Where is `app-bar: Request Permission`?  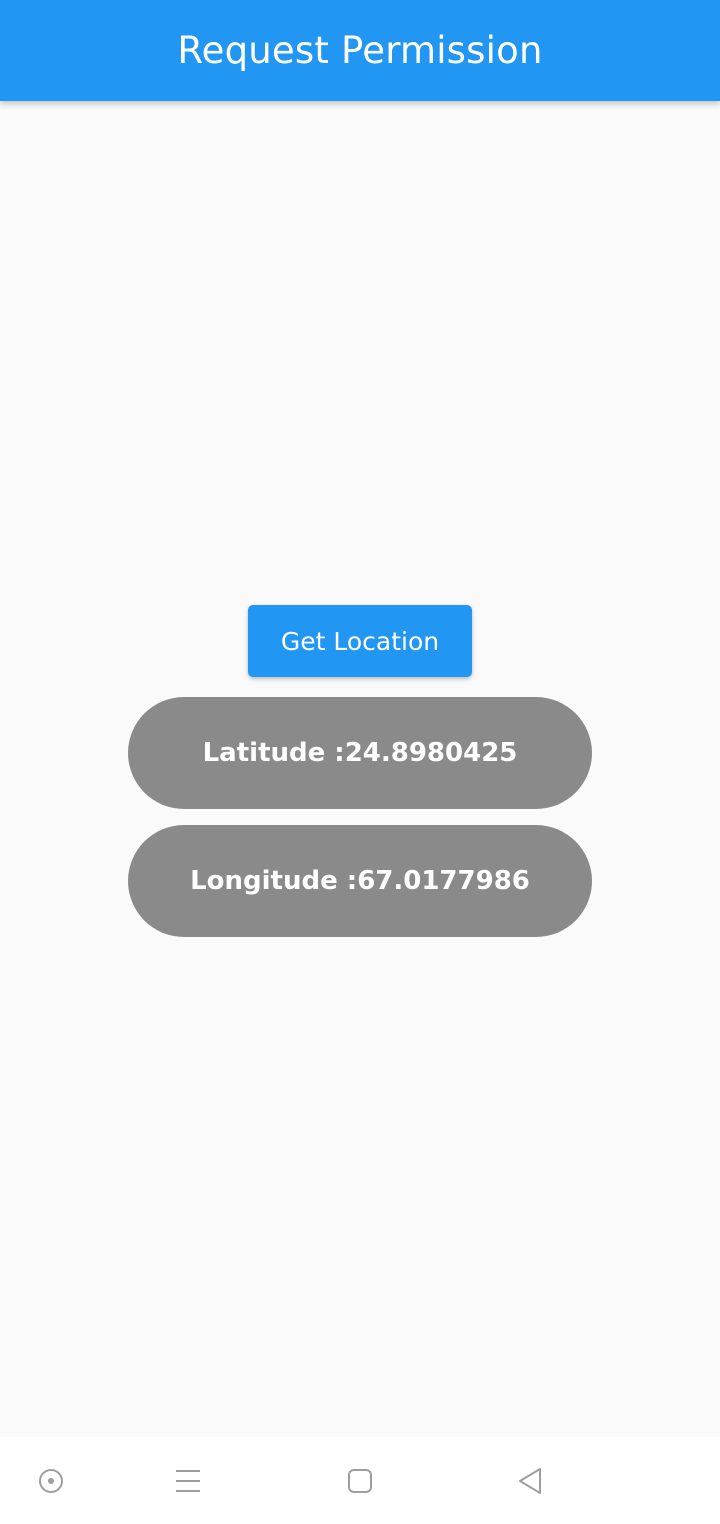 app-bar: Request Permission is located at coordinates (360, 50).